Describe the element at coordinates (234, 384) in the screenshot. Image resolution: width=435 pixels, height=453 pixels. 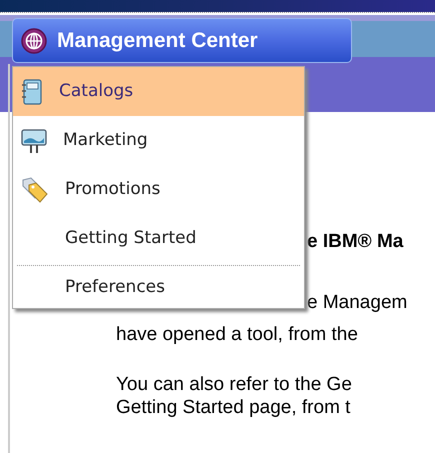
I see `welcome-text: You can also refer to the Ge` at that location.